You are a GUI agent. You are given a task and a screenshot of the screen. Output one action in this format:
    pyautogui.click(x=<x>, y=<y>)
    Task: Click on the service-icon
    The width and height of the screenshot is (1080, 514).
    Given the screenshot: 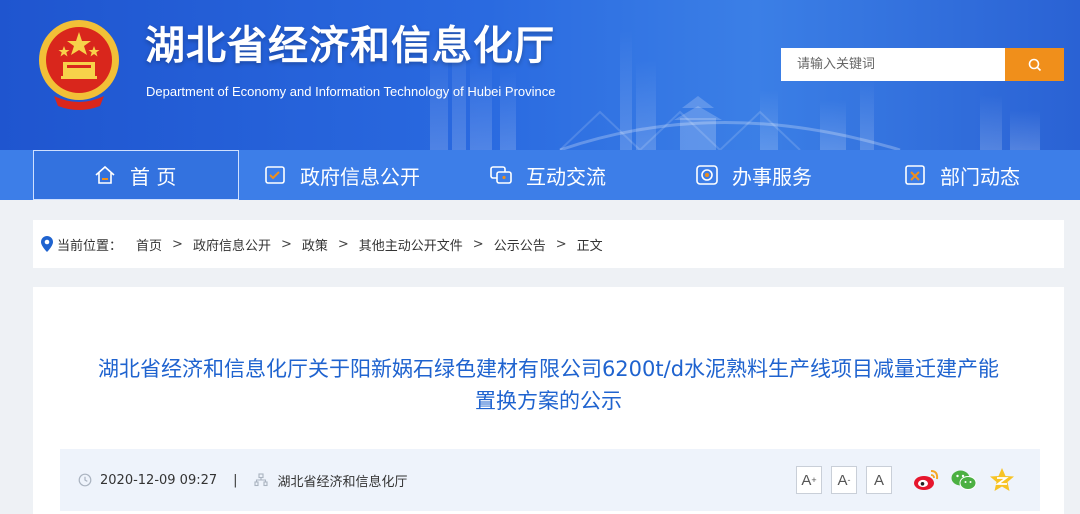 What is the action you would take?
    pyautogui.click(x=707, y=175)
    